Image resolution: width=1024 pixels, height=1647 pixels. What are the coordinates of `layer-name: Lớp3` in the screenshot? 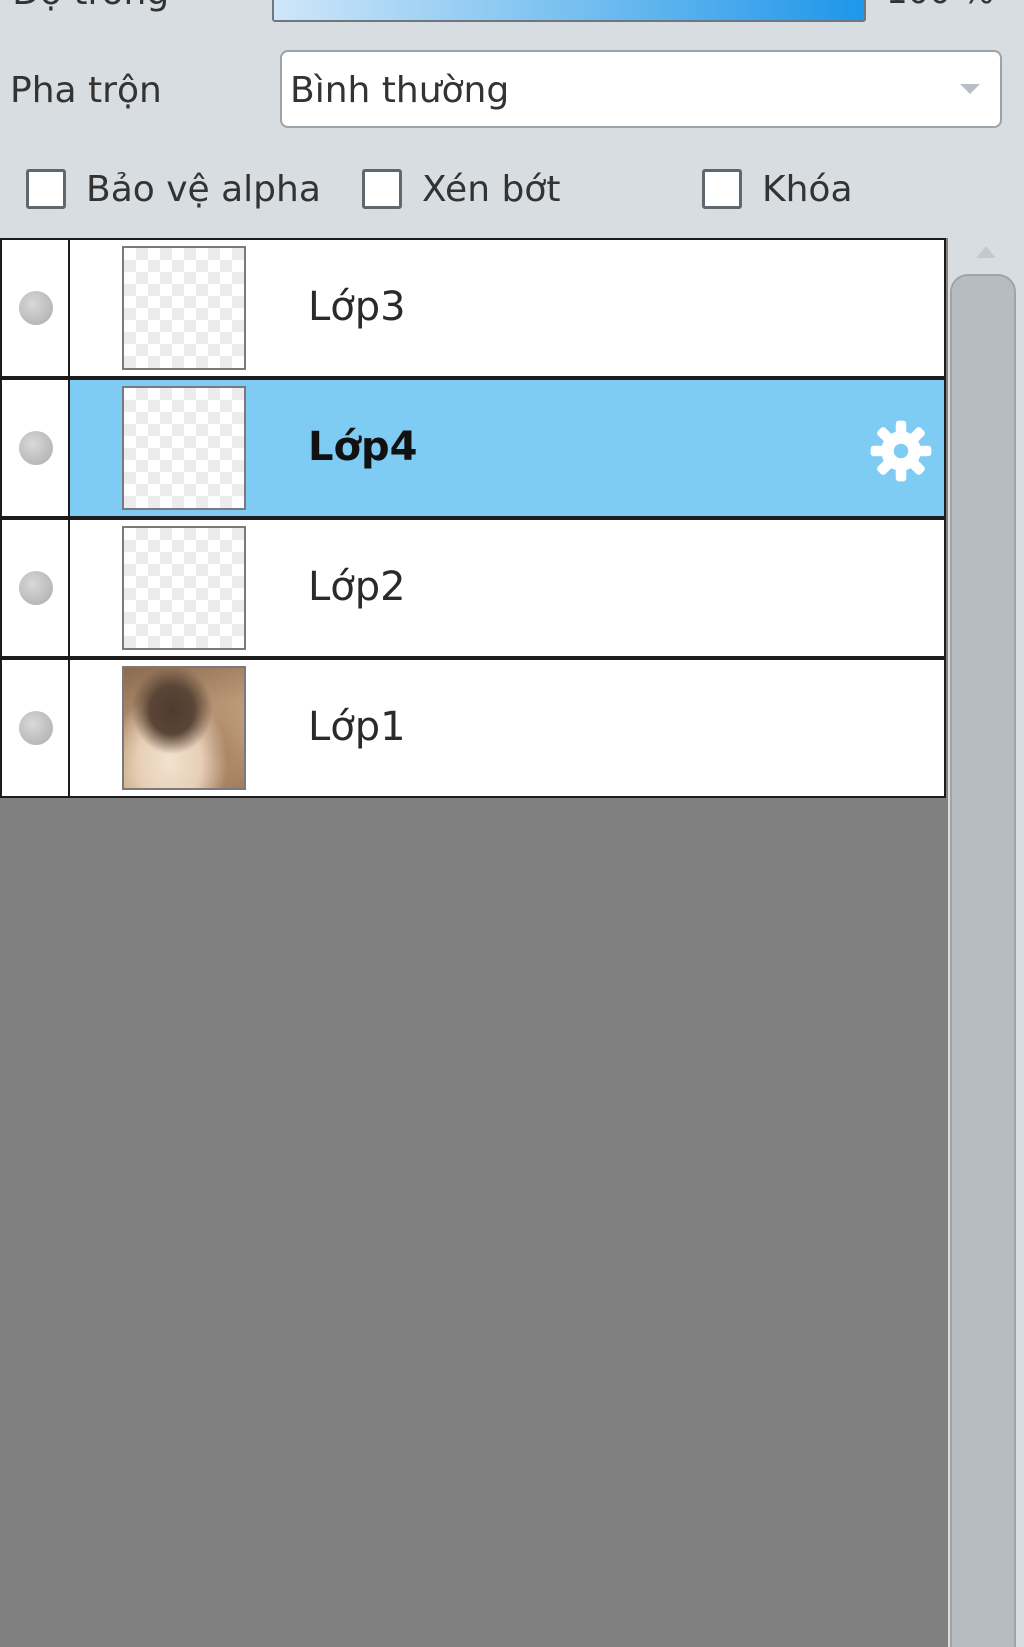 It's located at (357, 307).